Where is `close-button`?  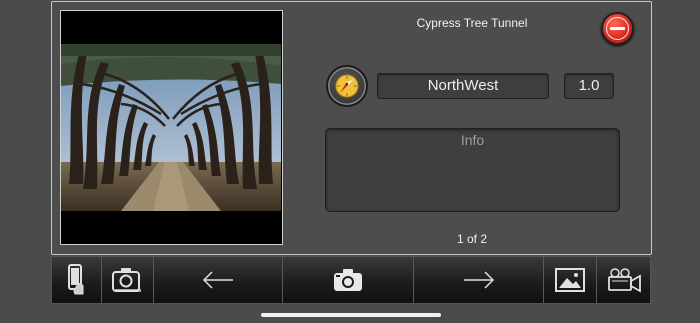
close-button is located at coordinates (617, 28).